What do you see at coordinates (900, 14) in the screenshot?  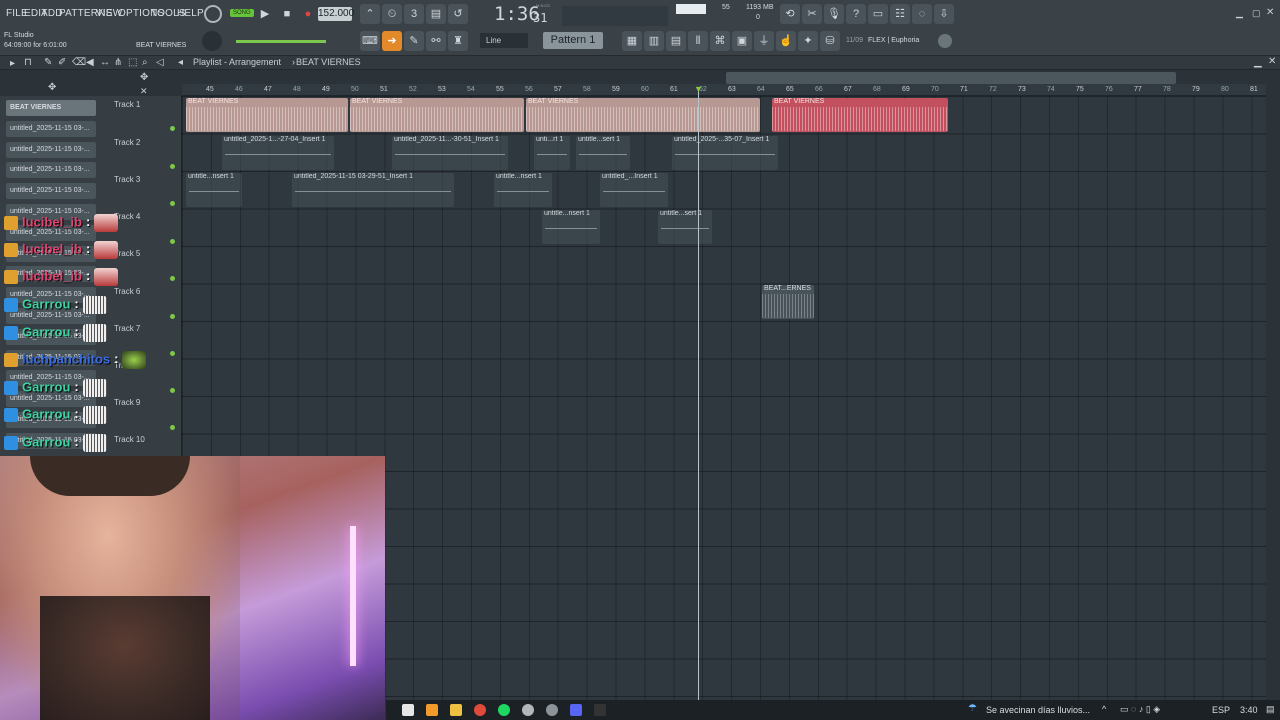 I see `mixer-icon: ☷` at bounding box center [900, 14].